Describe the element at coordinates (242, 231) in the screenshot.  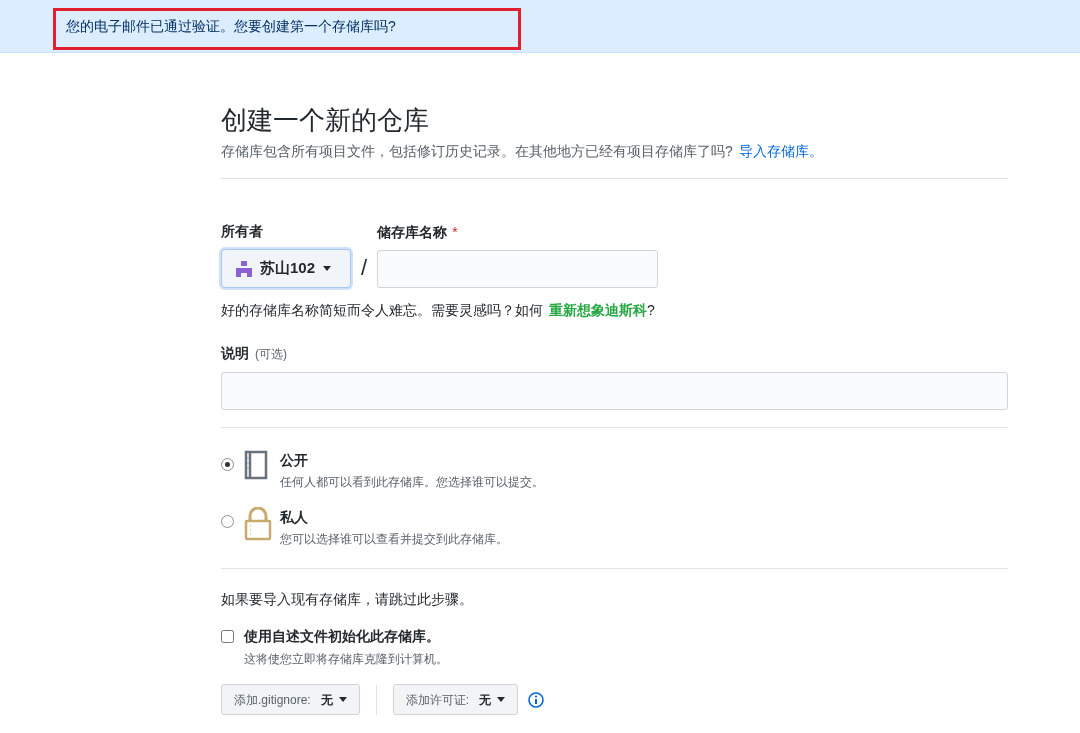
I see `owner-label: 所有者` at that location.